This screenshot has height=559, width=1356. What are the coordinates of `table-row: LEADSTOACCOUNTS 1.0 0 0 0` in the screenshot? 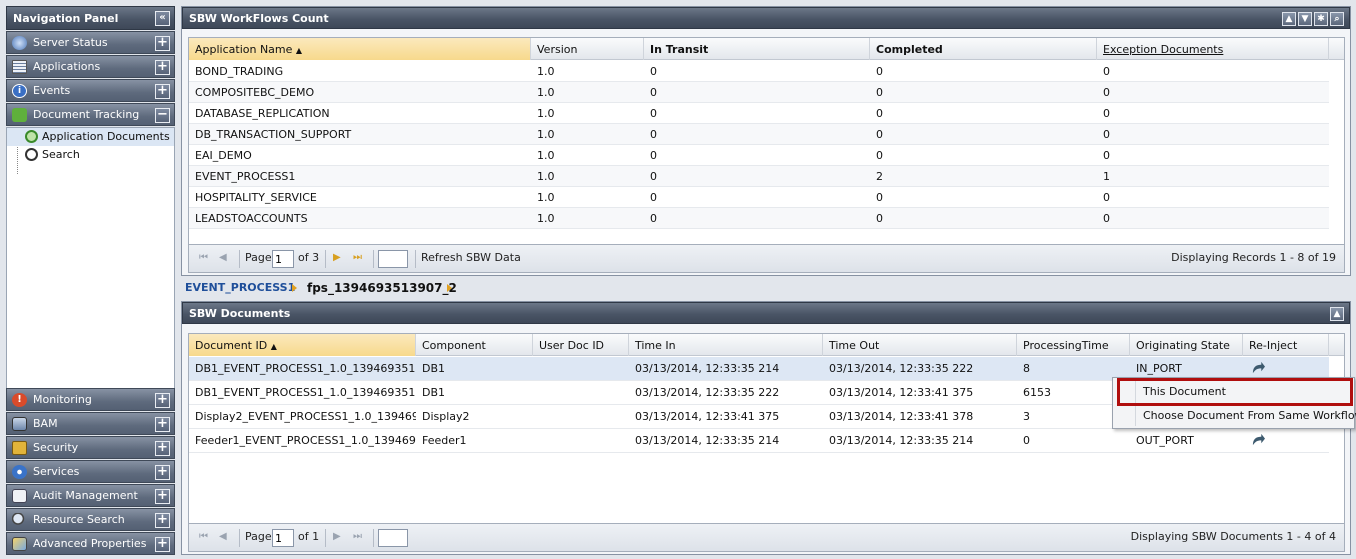 It's located at (759, 218).